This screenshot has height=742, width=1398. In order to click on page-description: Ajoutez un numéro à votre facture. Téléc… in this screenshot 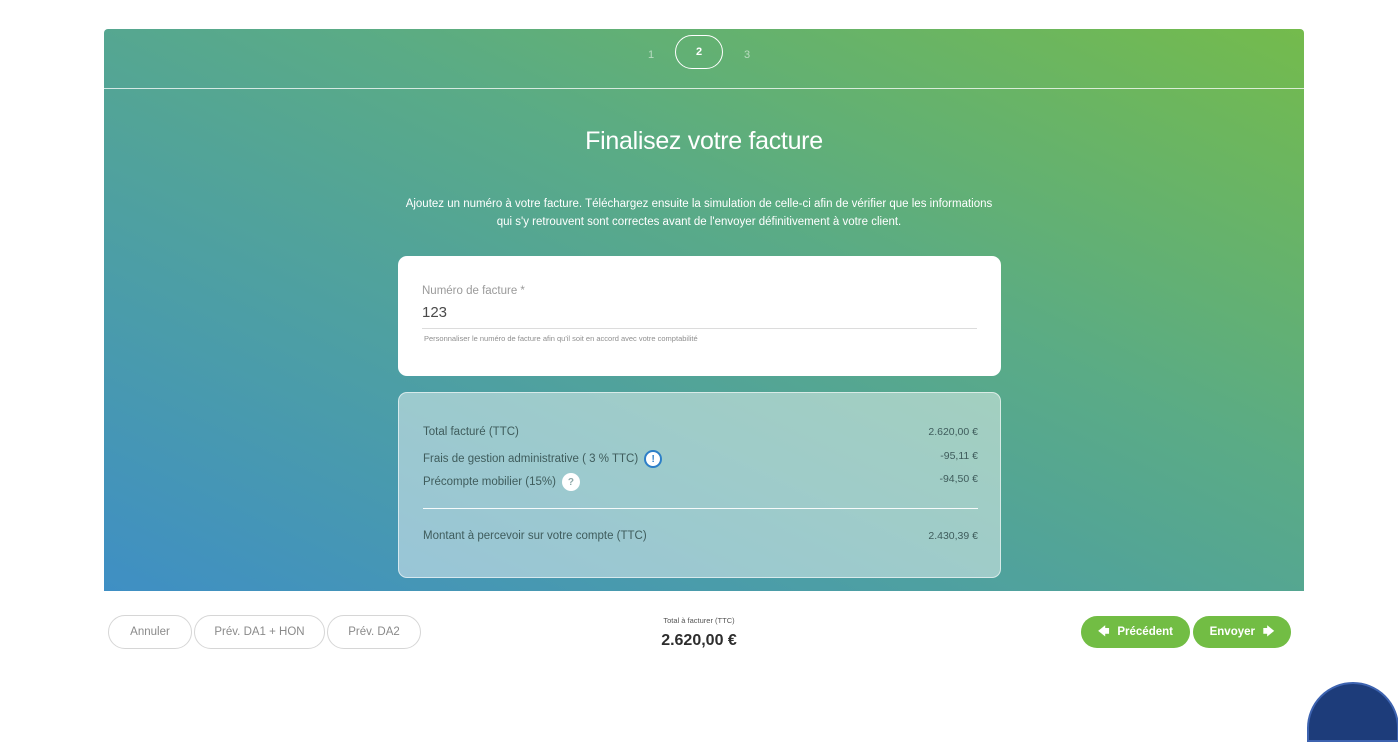, I will do `click(699, 213)`.